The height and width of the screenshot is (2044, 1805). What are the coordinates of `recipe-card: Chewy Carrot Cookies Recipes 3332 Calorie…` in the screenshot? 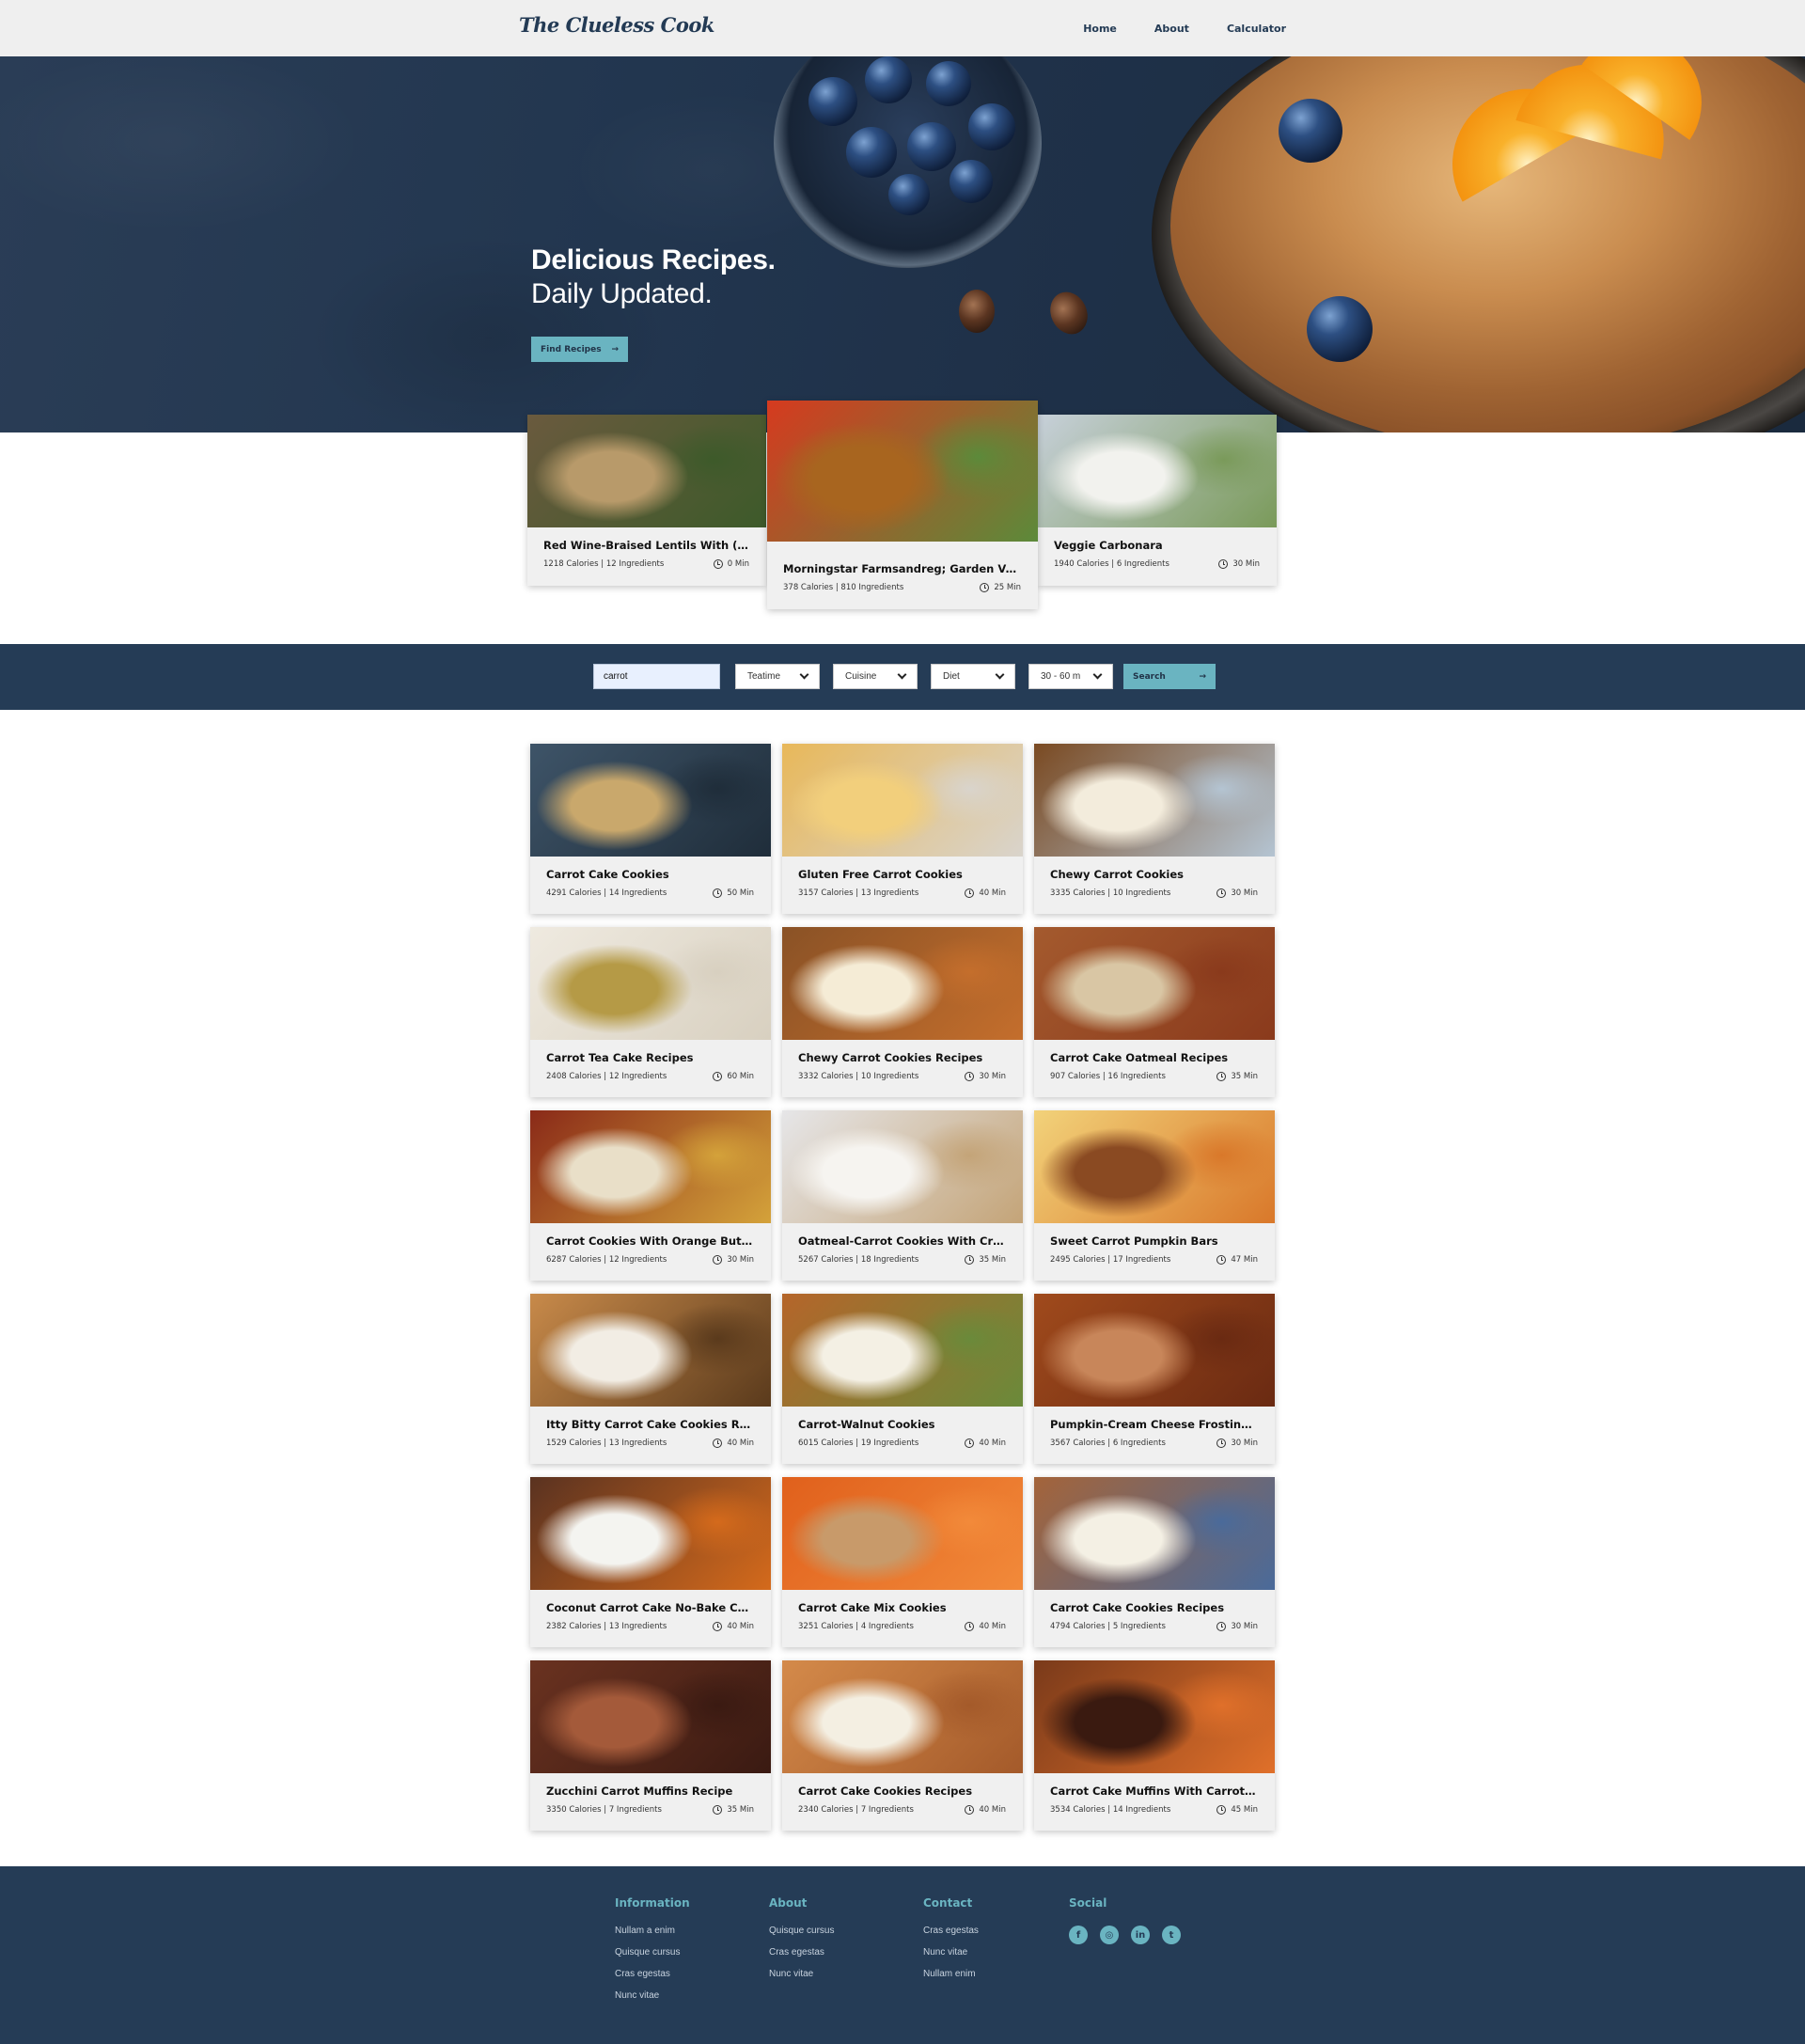 It's located at (902, 1012).